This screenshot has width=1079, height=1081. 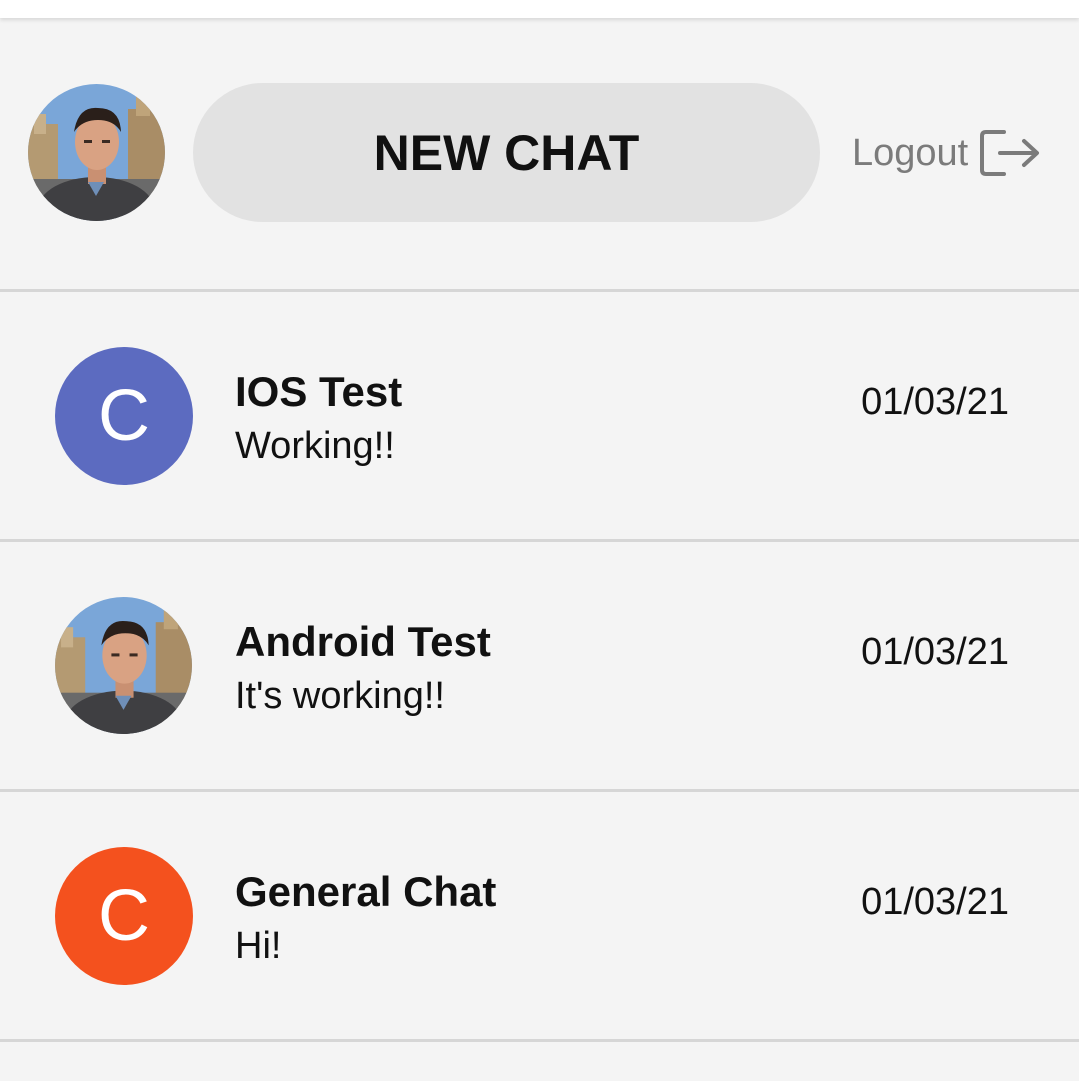 I want to click on chat-avatar, so click(x=123, y=665).